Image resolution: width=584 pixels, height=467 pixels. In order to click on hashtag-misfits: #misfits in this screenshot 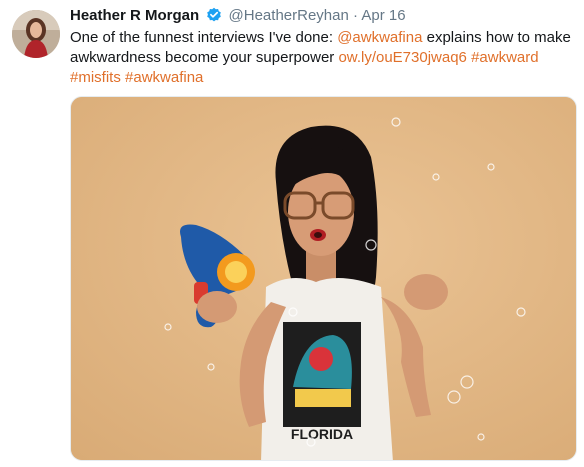, I will do `click(95, 77)`.